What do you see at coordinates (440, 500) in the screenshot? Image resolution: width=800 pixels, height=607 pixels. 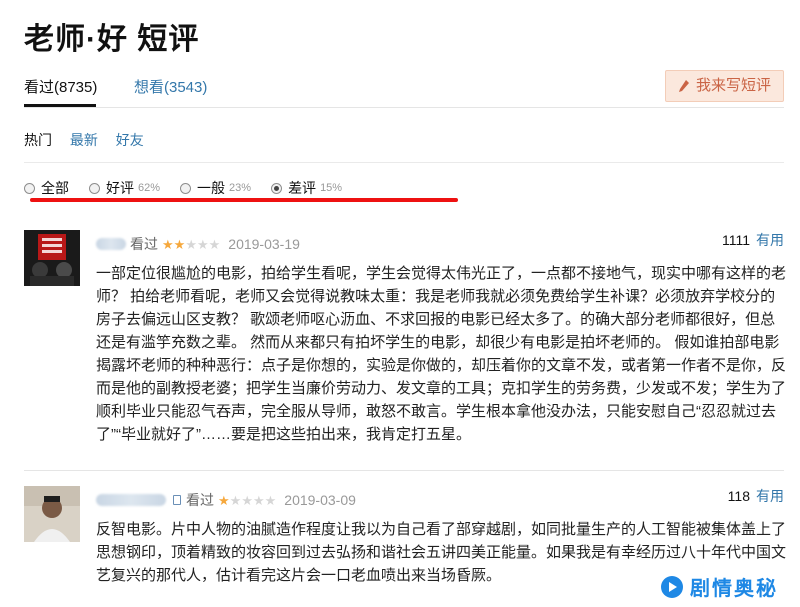 I see `comment-info: 看过 ★ ★ ★ ★ ★ 2019-03-09` at bounding box center [440, 500].